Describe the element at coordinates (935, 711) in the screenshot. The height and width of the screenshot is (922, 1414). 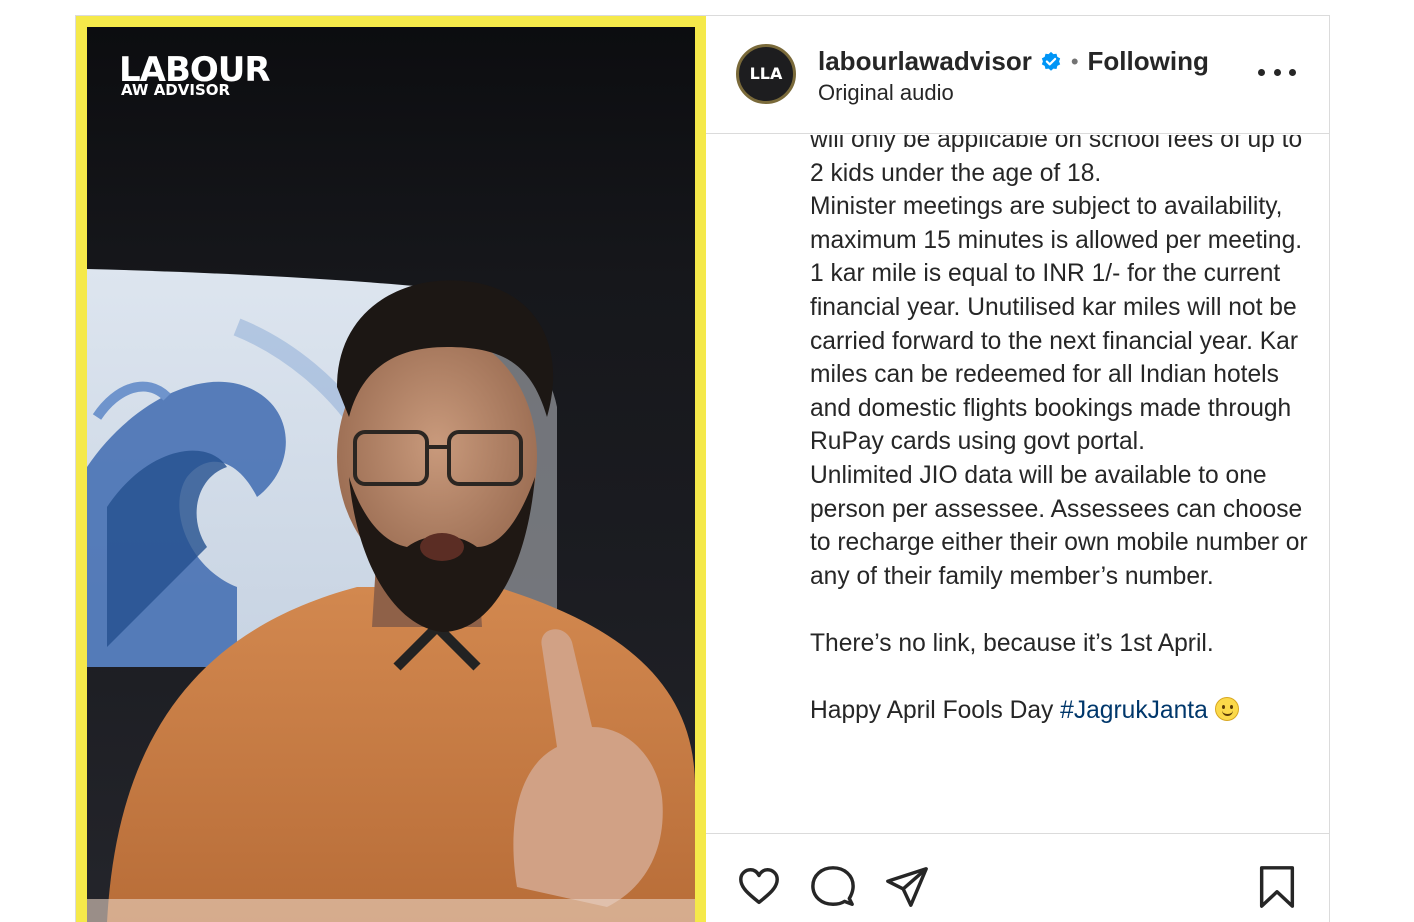
I see `caption-last-line: Happy April Fools Day` at that location.